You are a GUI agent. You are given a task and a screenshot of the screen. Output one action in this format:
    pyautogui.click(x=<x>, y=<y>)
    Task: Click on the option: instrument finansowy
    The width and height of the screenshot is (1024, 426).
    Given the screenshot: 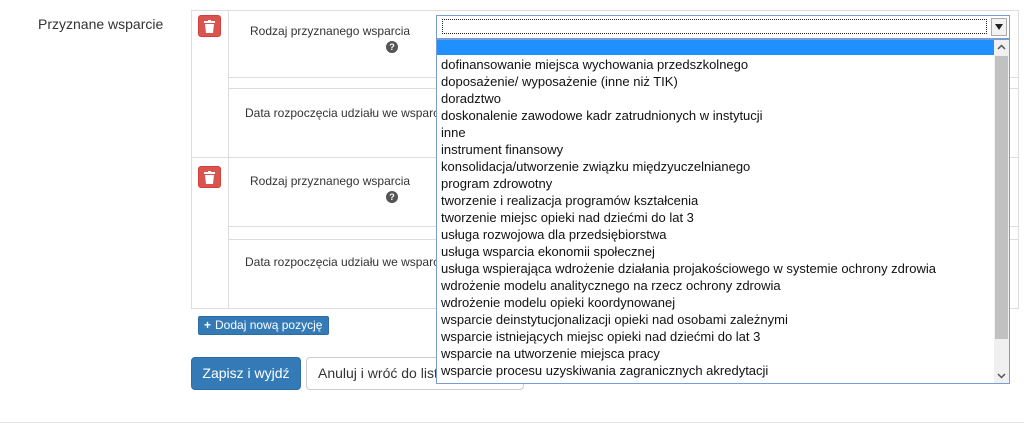 What is the action you would take?
    pyautogui.click(x=688, y=149)
    